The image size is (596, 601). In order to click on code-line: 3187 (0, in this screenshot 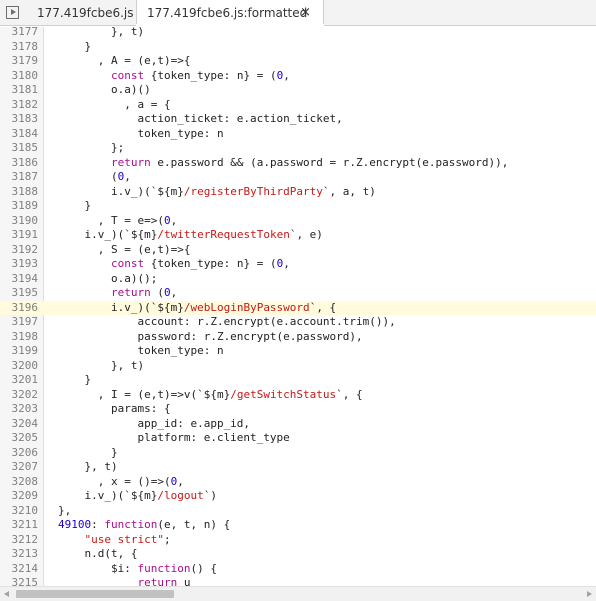, I will do `click(298, 177)`.